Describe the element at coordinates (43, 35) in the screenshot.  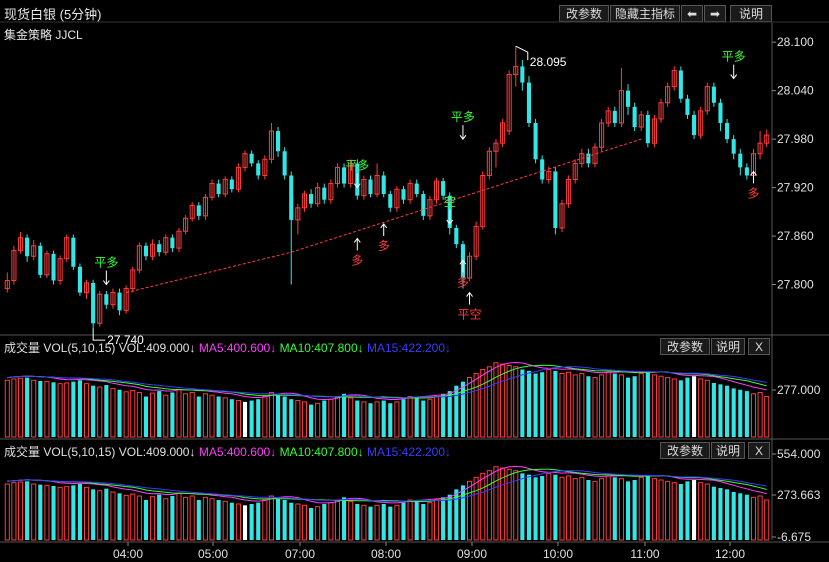
I see `strategy-label: 集金策略 JJCL` at that location.